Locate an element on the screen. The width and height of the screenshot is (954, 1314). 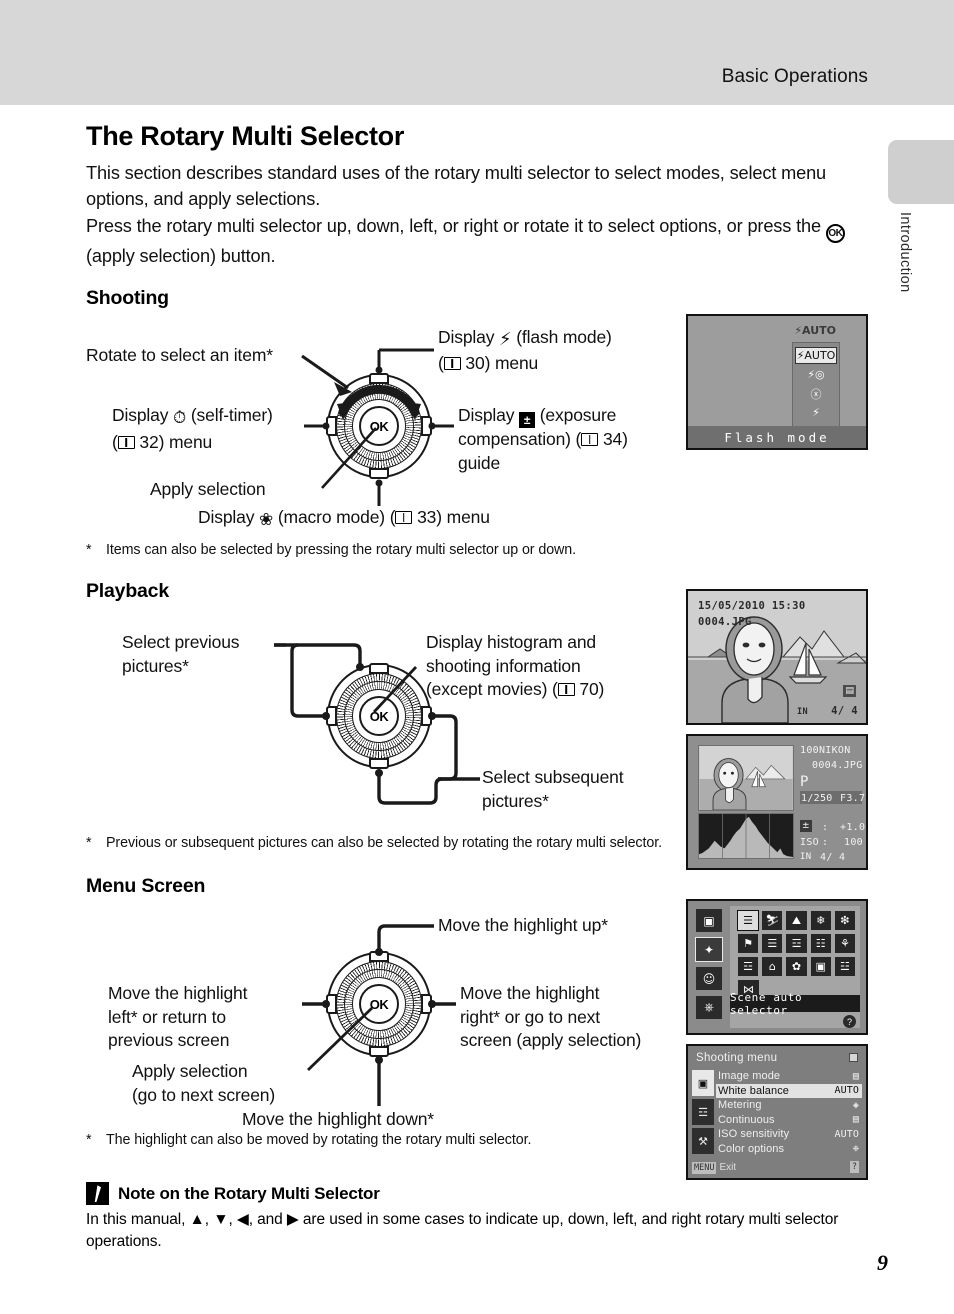
scene-cell-fireworks: ✿ is located at coordinates (796, 966).